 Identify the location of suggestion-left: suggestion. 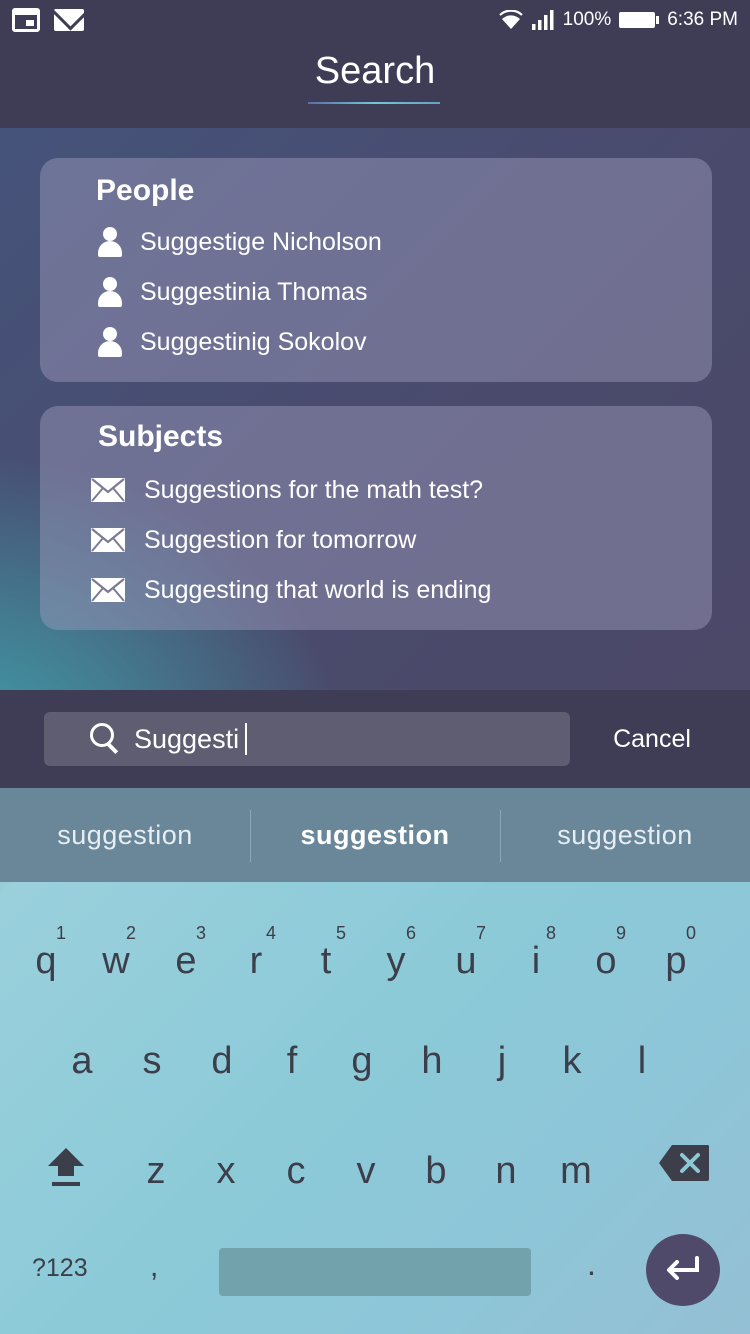
(125, 835).